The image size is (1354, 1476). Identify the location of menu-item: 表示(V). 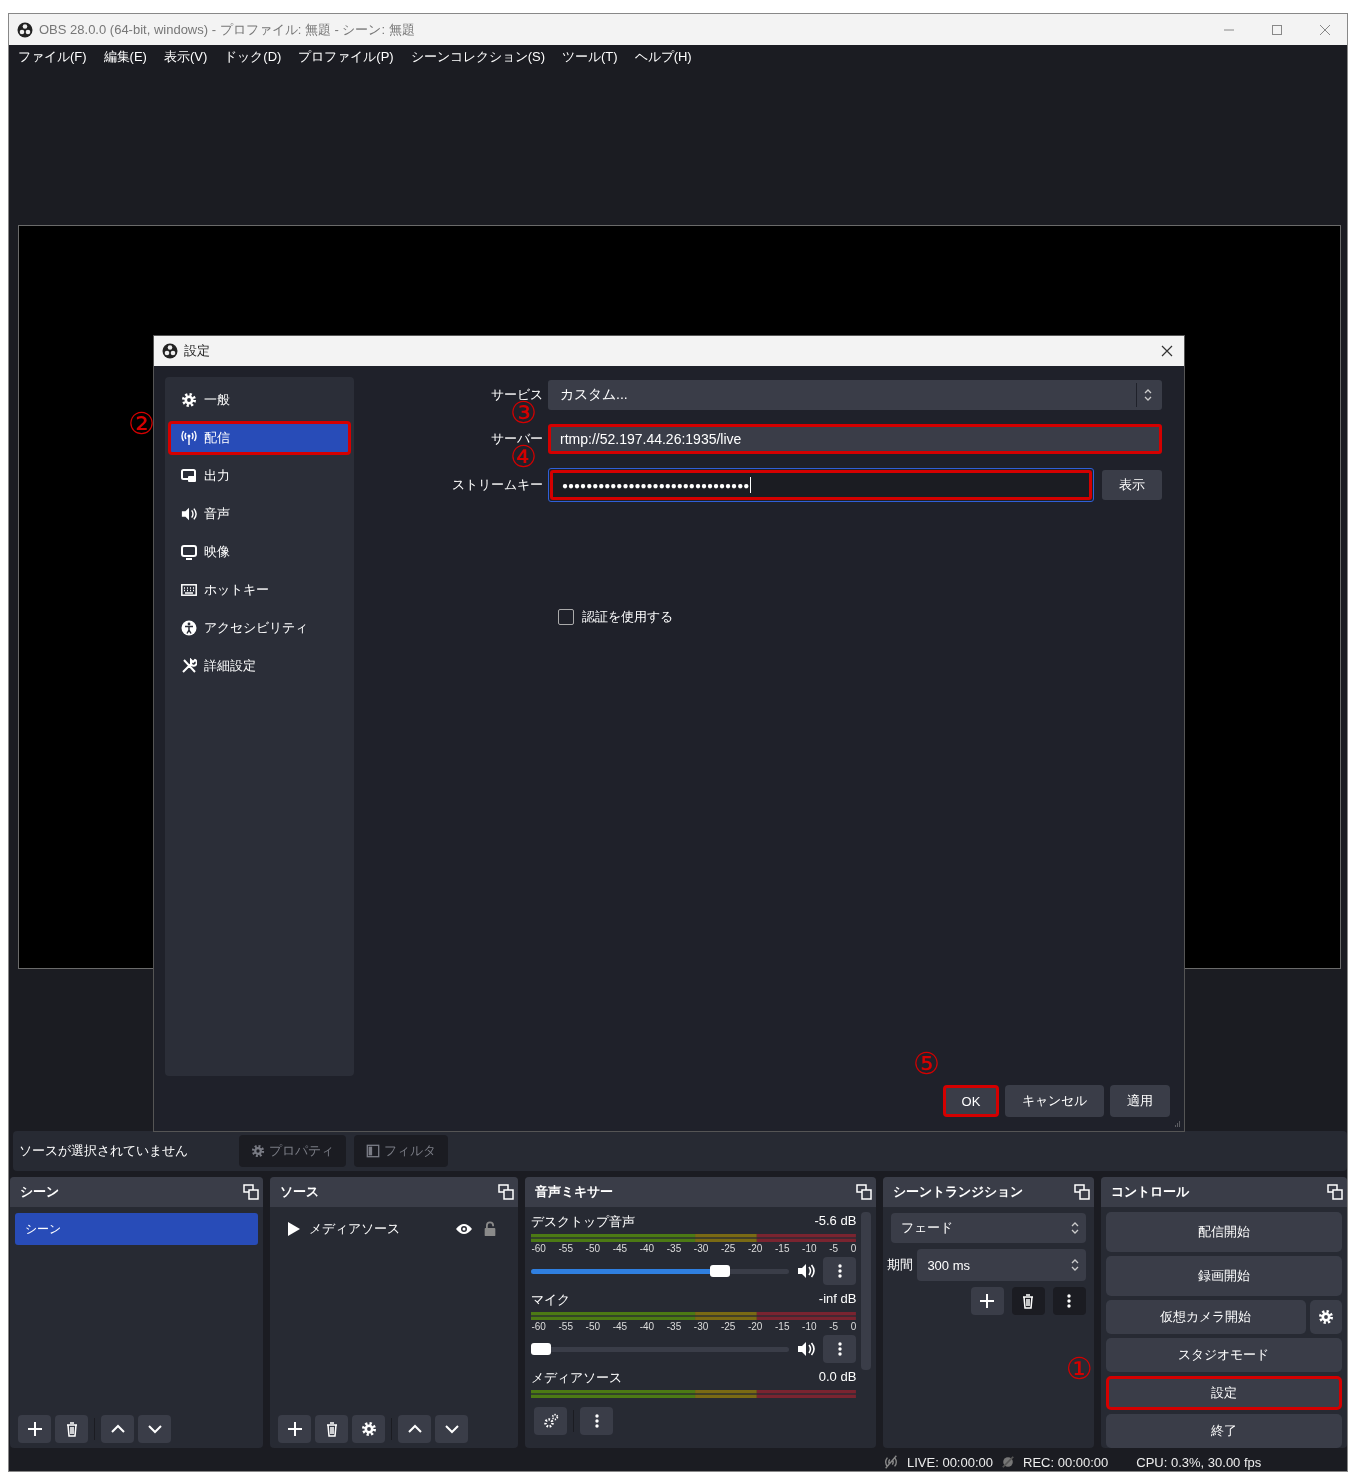
(185, 57).